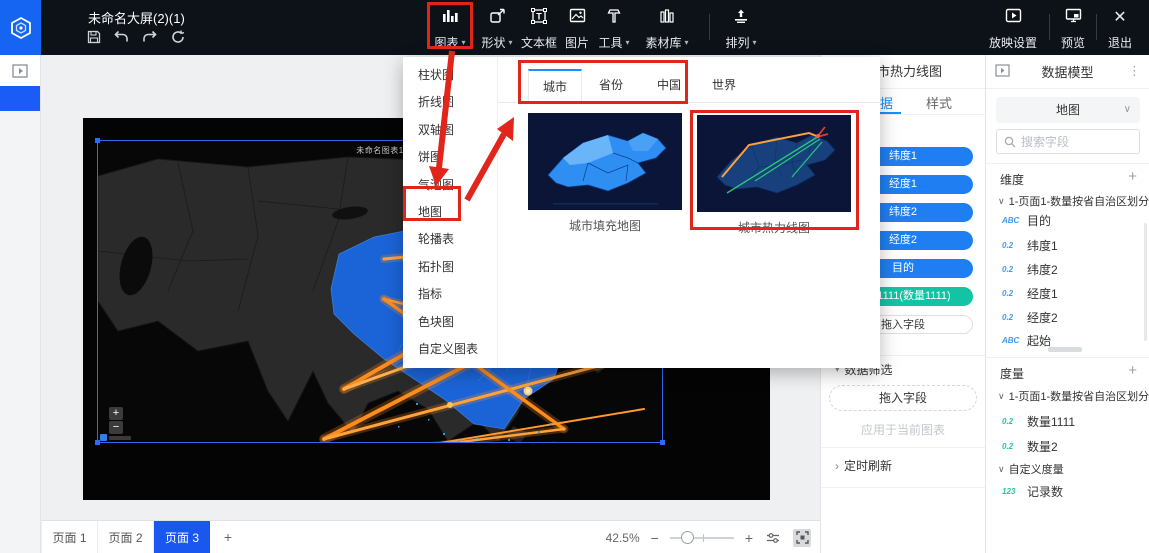  I want to click on vertical-scrollbar, so click(1145, 282).